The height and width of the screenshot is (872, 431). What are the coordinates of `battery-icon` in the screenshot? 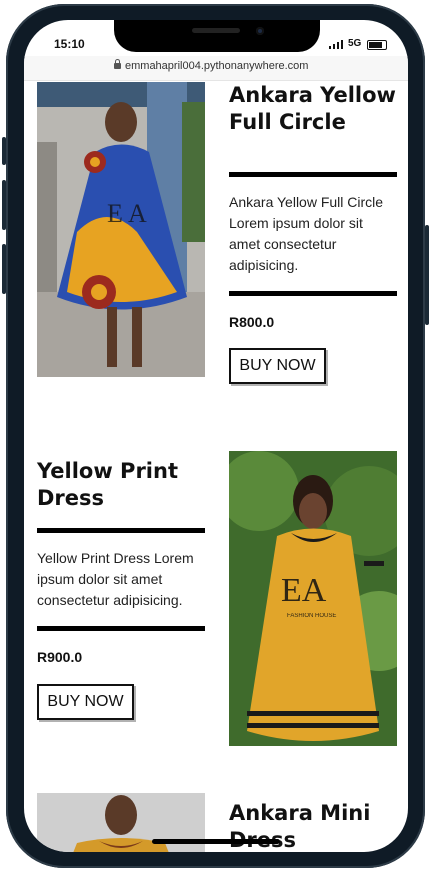 It's located at (377, 45).